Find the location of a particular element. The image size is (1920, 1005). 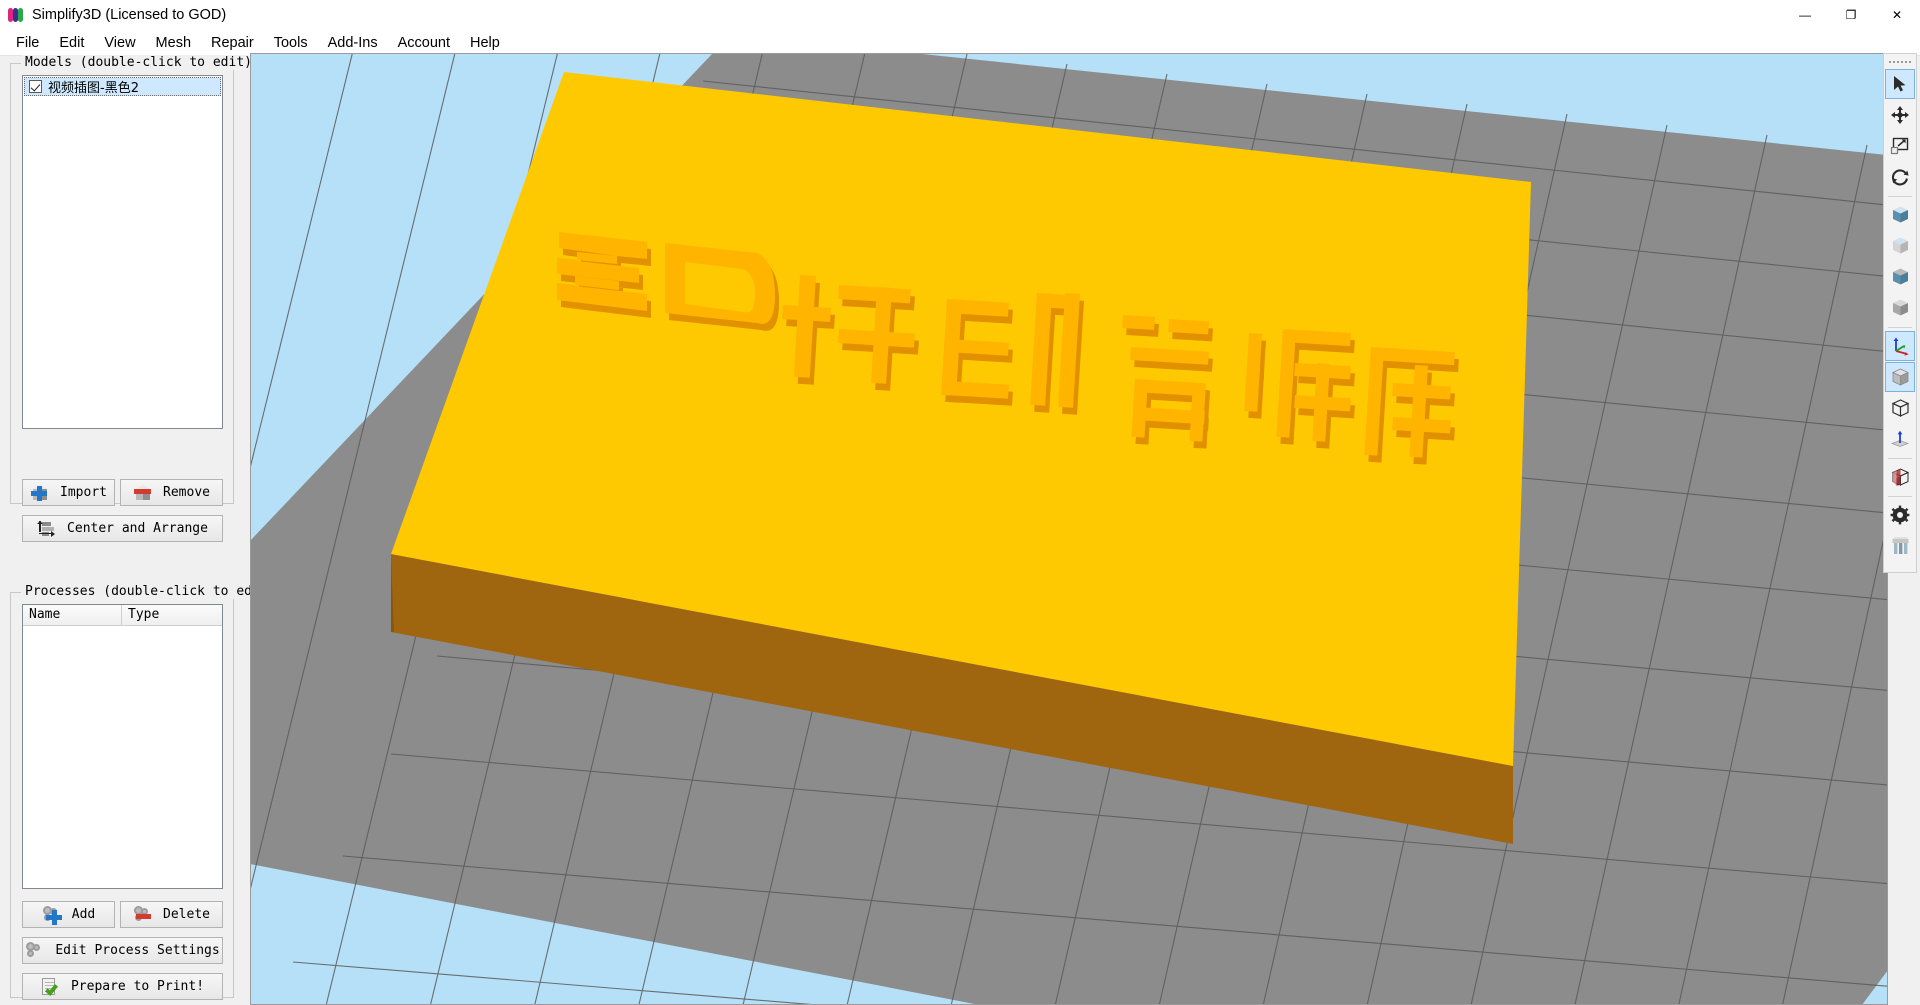

remove-button: Remove is located at coordinates (171, 492).